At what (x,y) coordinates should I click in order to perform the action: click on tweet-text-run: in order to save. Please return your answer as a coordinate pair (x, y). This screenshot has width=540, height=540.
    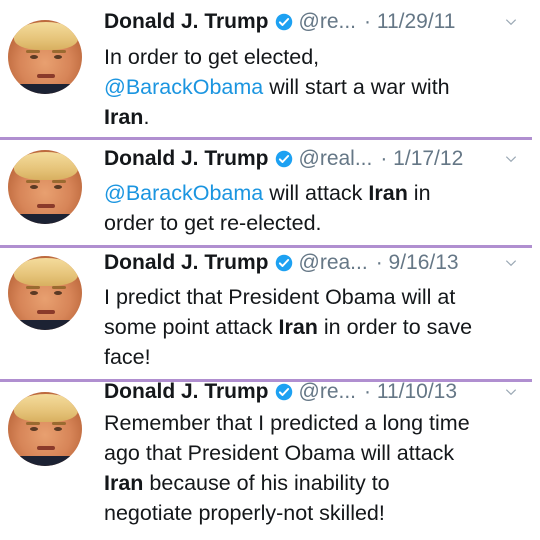
    Looking at the image, I should click on (395, 327).